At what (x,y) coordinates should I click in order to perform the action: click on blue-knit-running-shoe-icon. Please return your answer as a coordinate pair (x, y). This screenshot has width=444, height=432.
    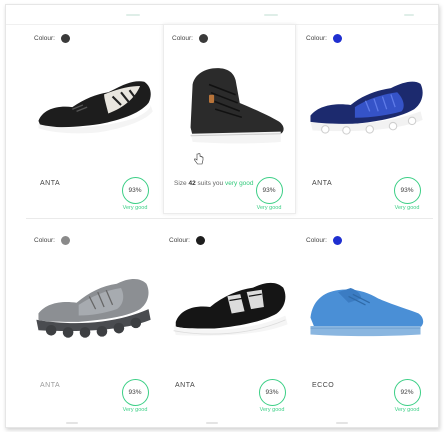
    Looking at the image, I should click on (366, 108).